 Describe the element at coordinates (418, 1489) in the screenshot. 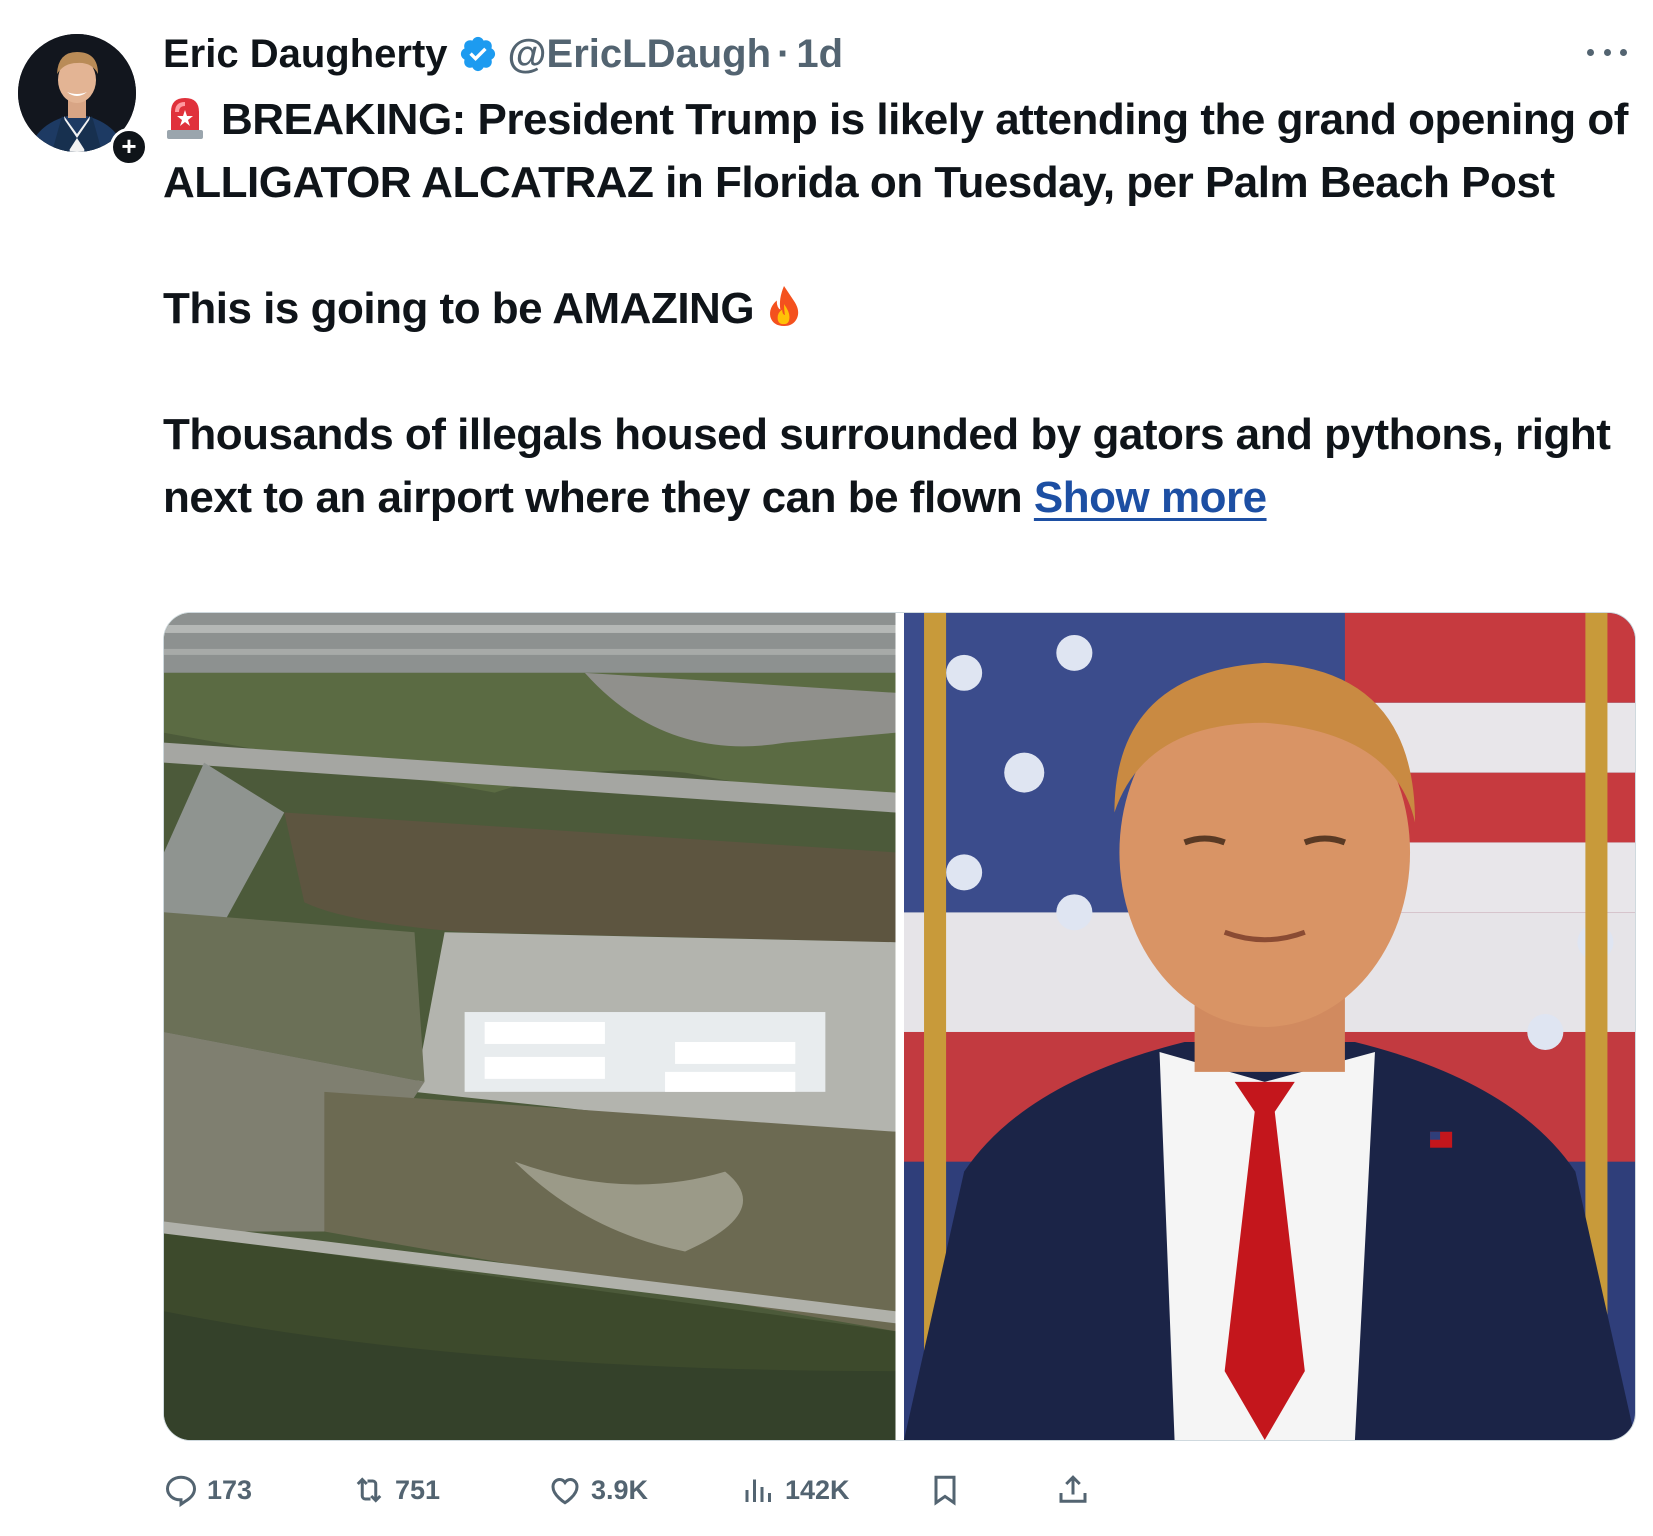

I see `repost-count: 751` at that location.